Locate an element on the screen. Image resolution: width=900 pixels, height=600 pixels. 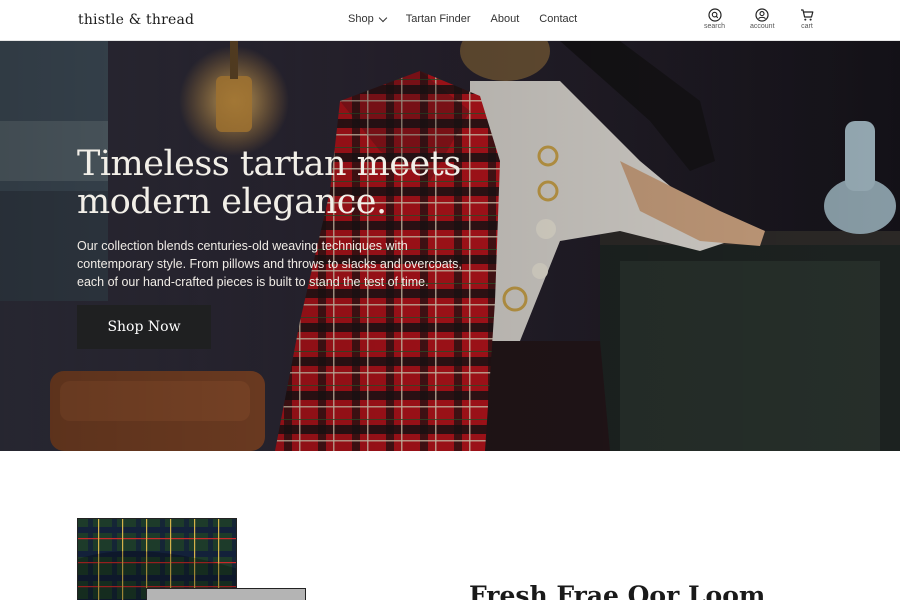
nav-about: About is located at coordinates (505, 19).